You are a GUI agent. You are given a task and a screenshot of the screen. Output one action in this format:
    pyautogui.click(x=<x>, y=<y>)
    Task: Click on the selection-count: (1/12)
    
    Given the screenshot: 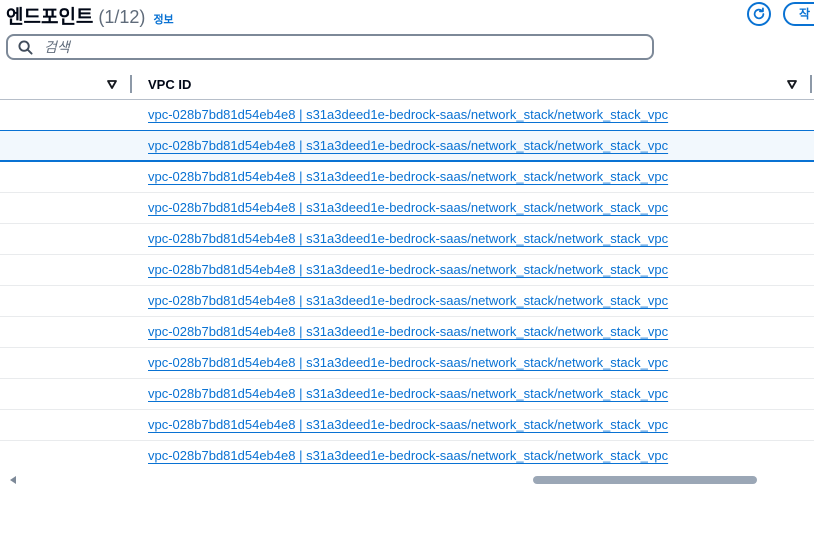 What is the action you would take?
    pyautogui.click(x=122, y=17)
    